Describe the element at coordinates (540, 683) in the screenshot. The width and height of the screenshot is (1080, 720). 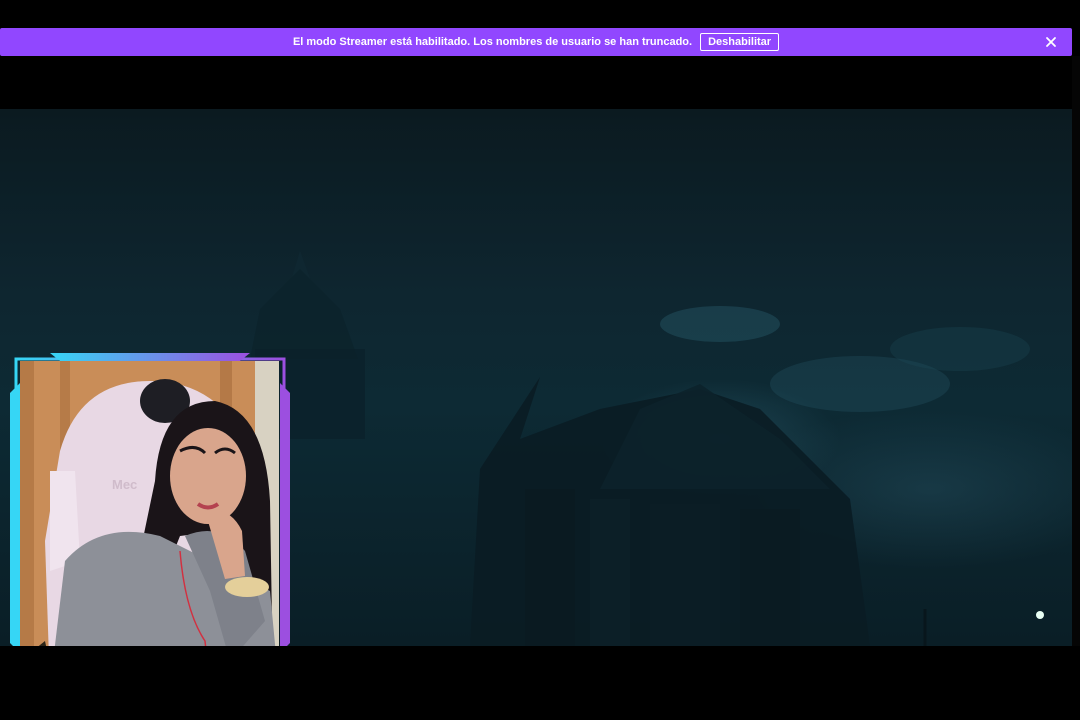
I see `player-bottom-area` at that location.